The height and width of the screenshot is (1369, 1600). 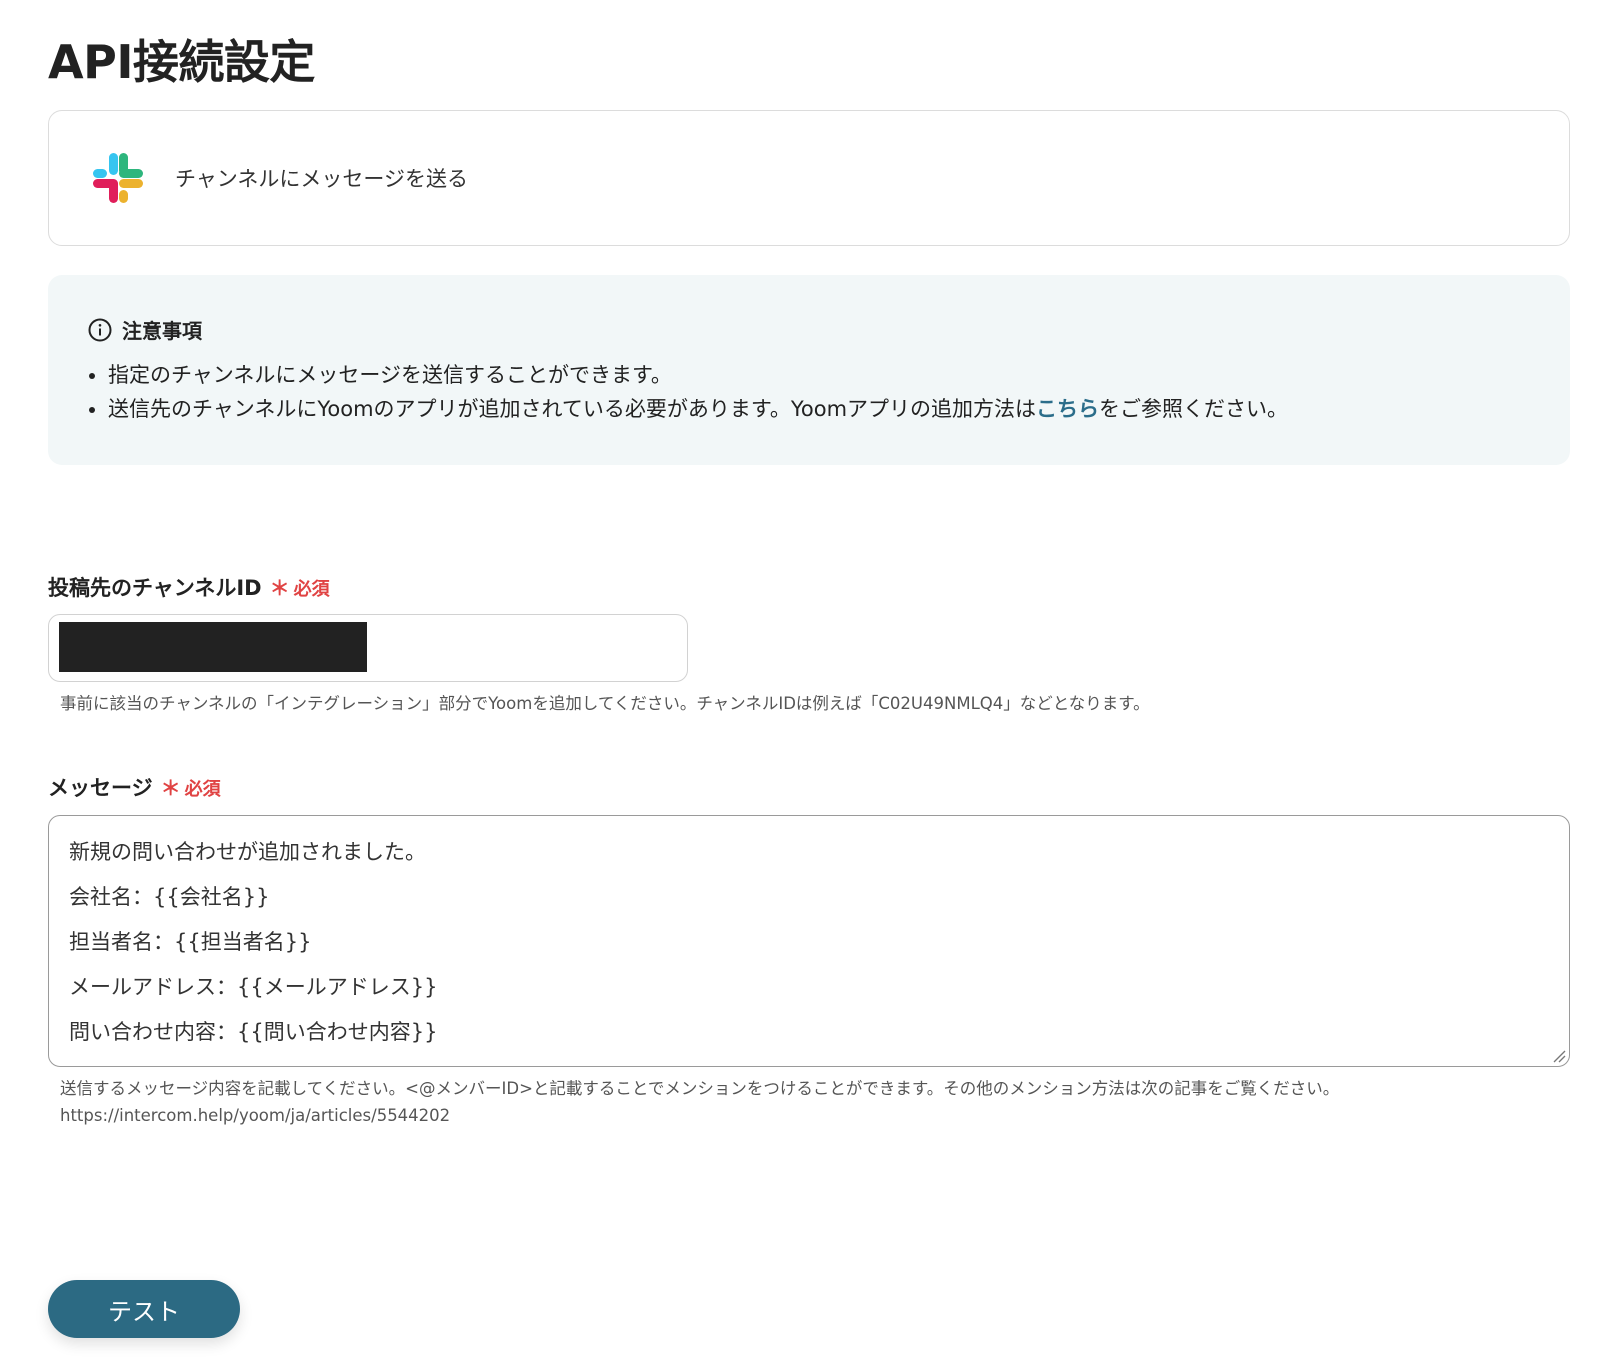 What do you see at coordinates (1067, 409) in the screenshot?
I see `add-app-help-link: こちら` at bounding box center [1067, 409].